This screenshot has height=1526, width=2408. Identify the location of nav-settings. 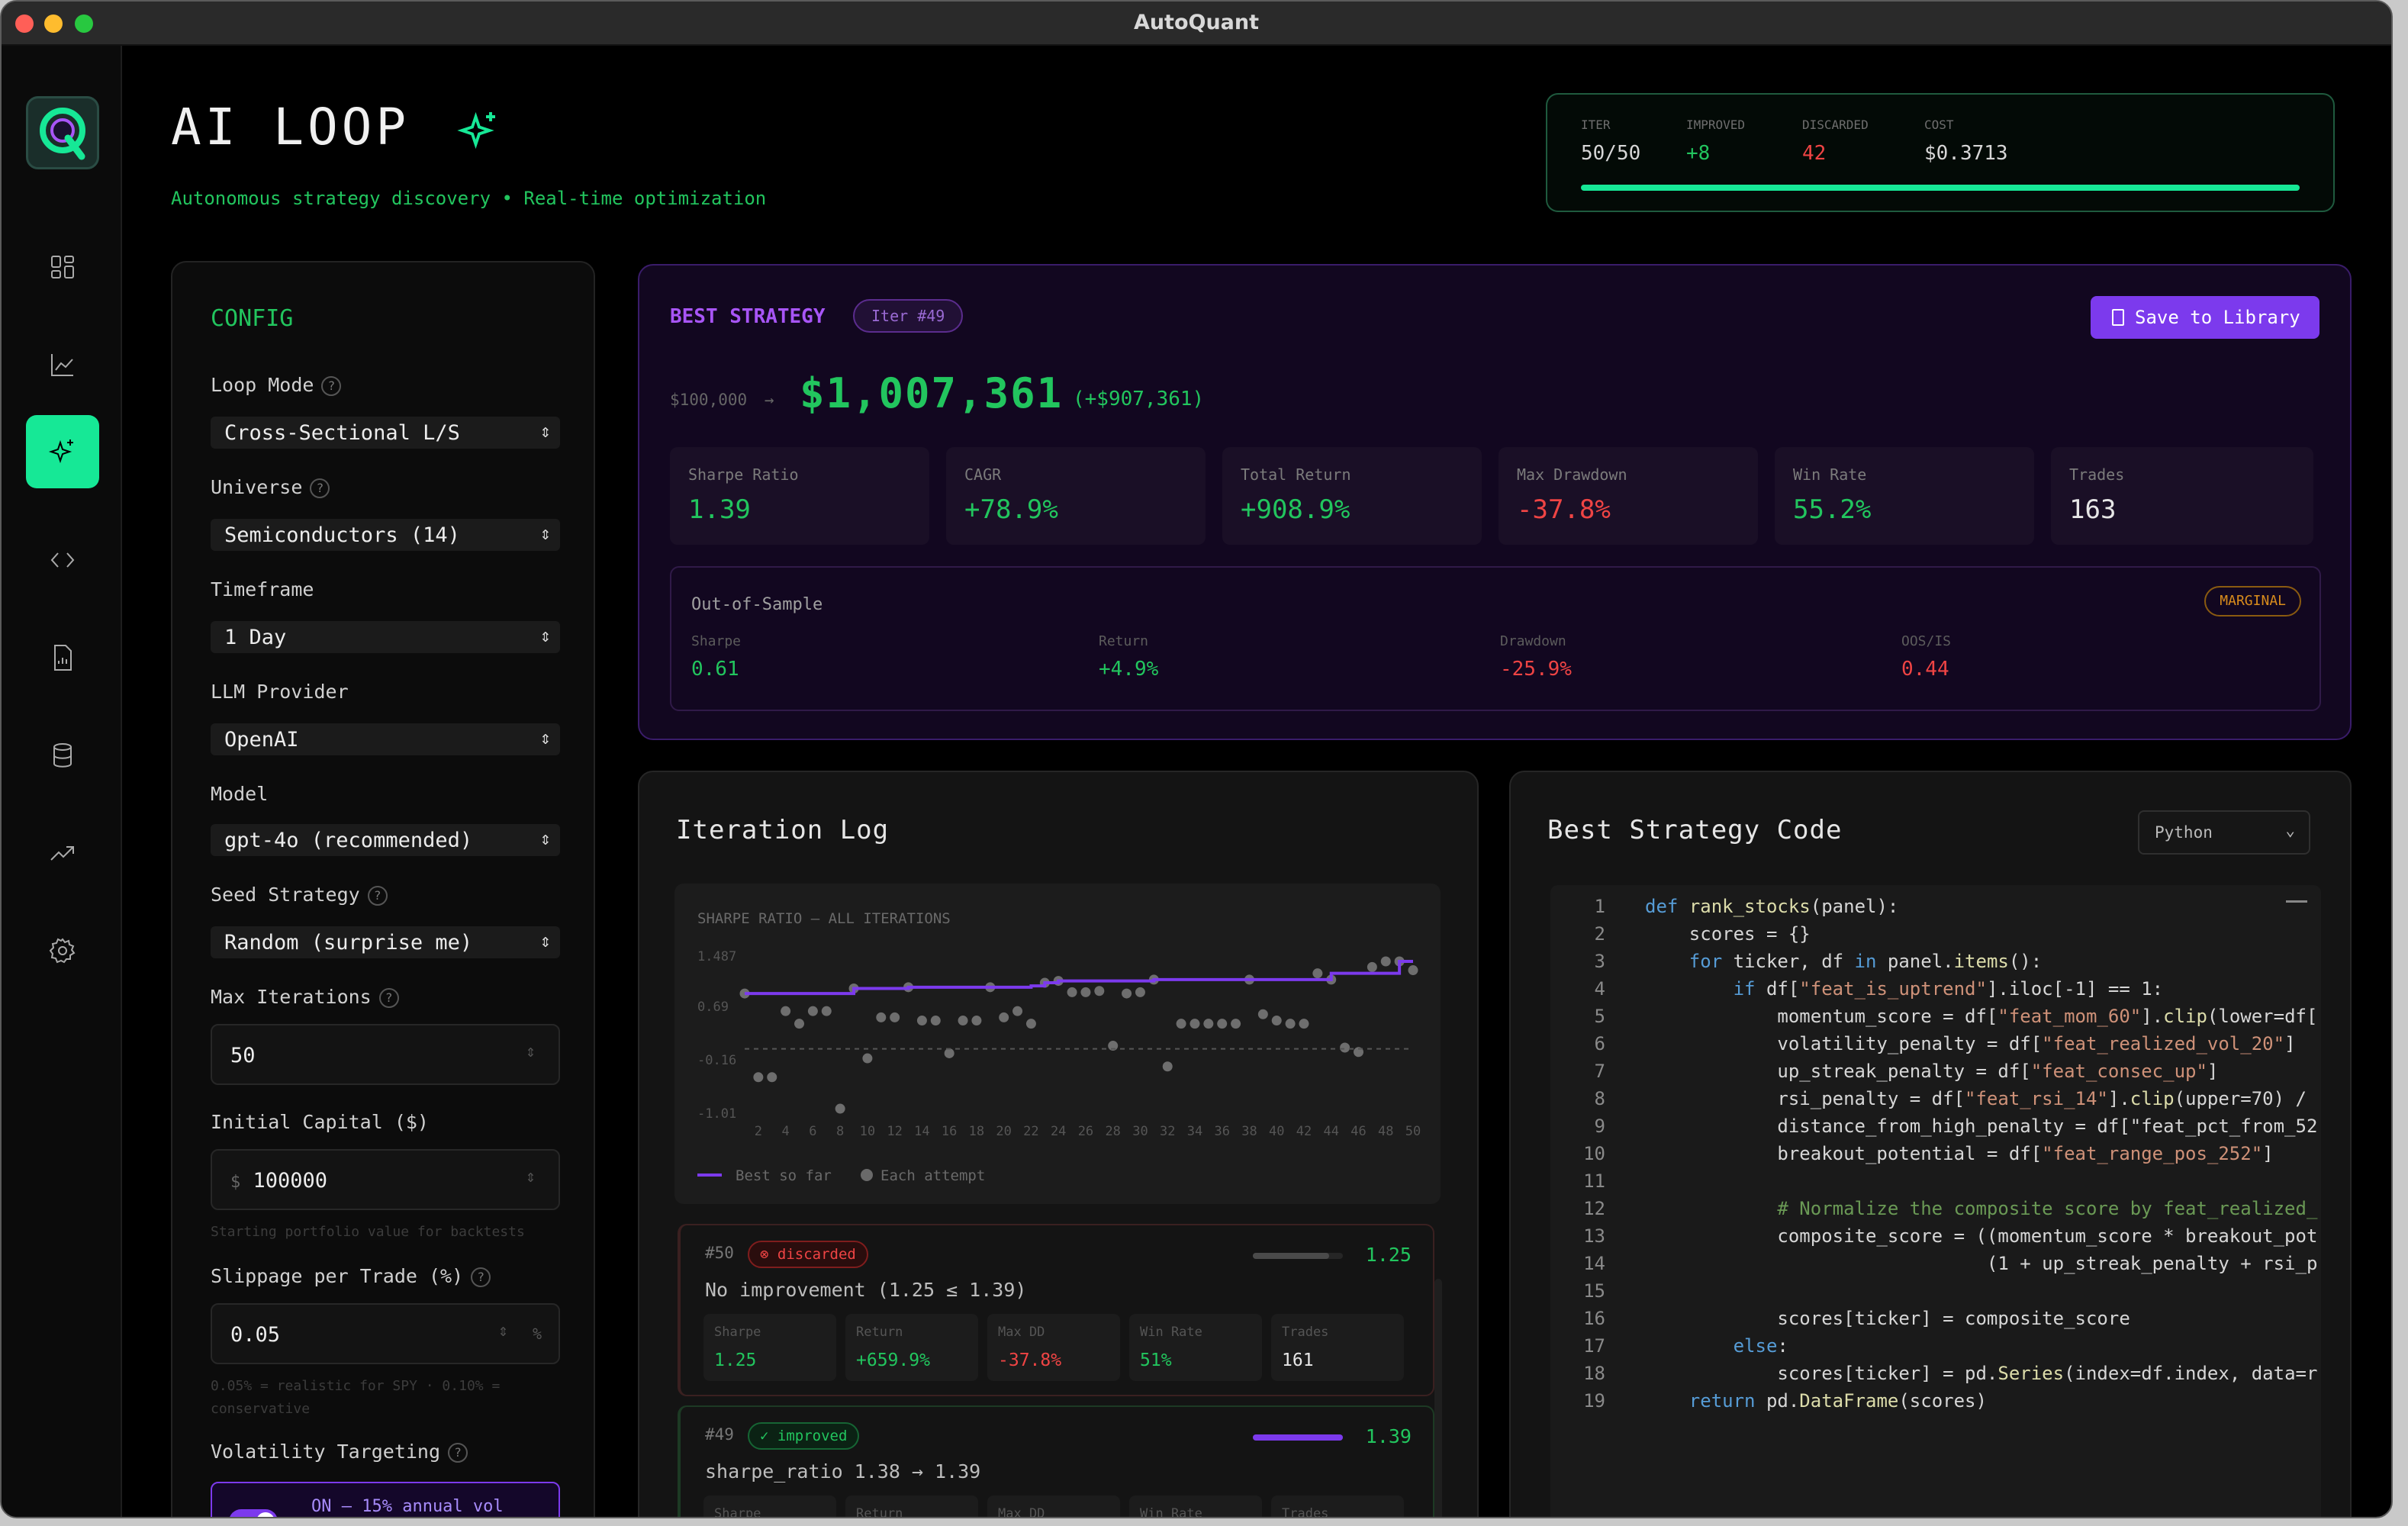
(63, 951).